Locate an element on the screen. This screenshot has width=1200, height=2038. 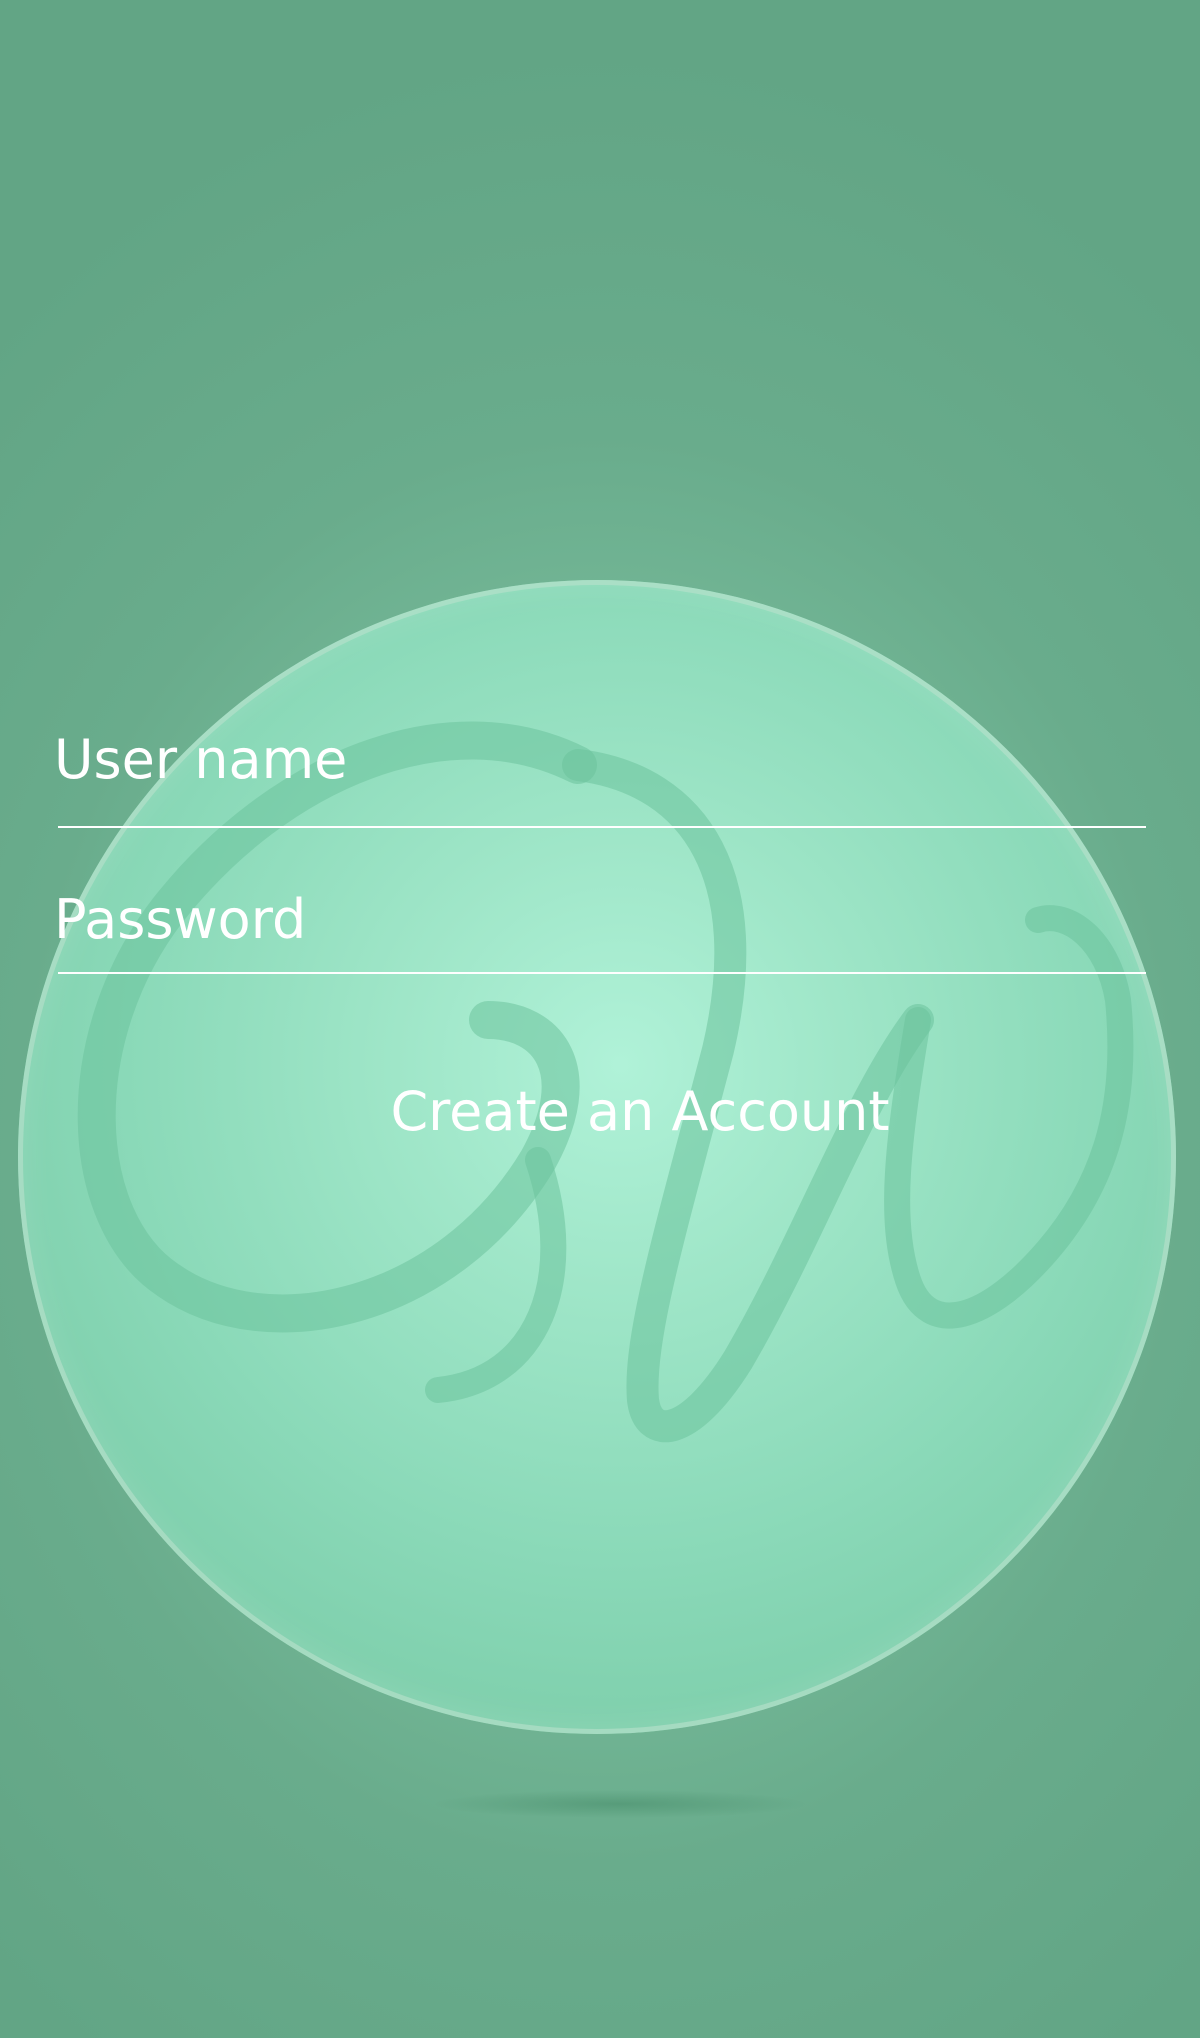
username-field is located at coordinates (600, 775).